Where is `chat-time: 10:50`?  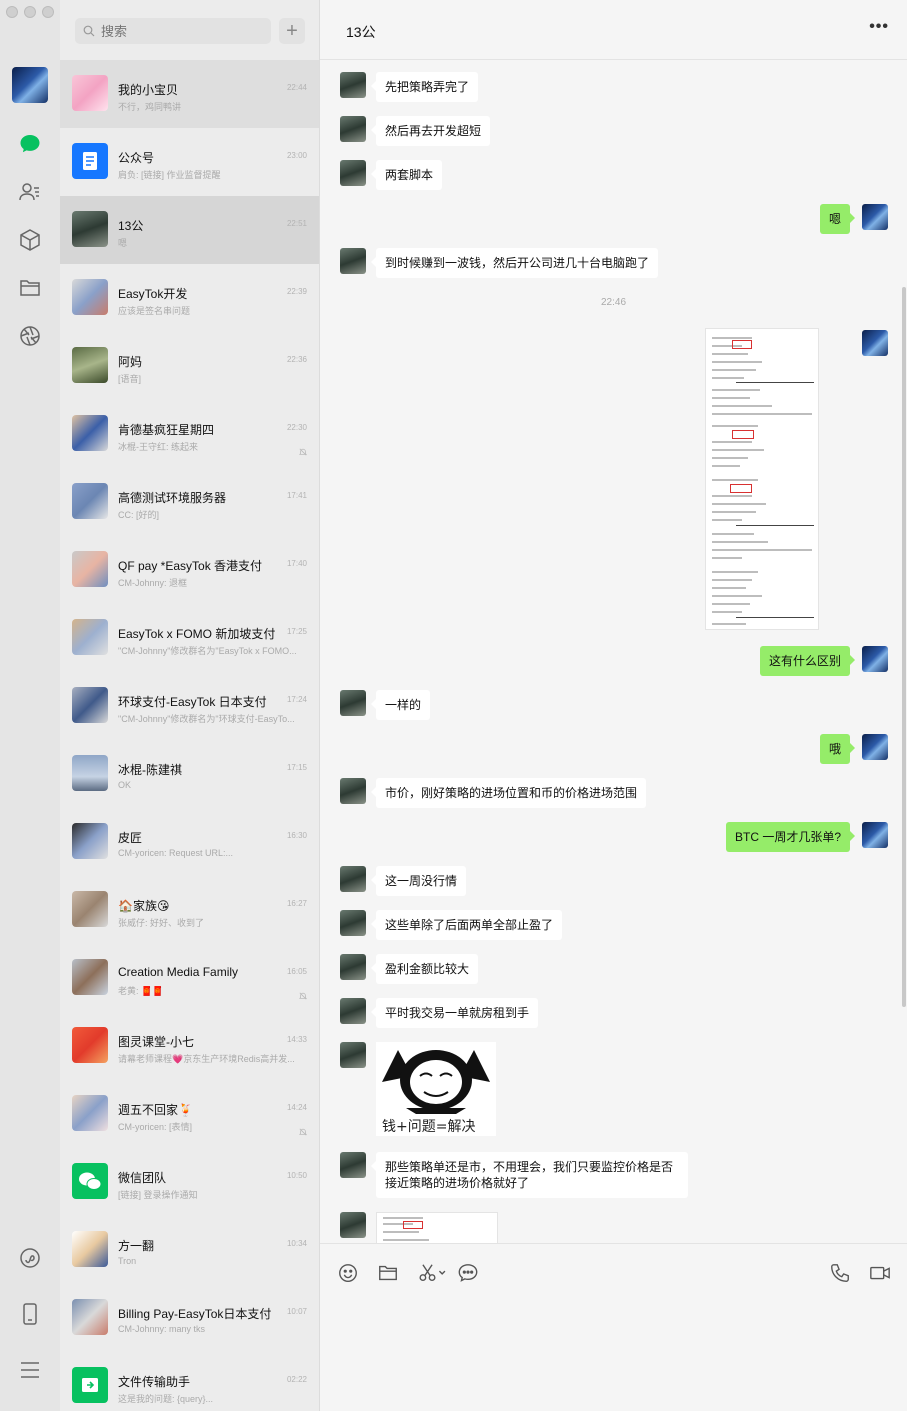
chat-time: 10:50 is located at coordinates (296, 1175).